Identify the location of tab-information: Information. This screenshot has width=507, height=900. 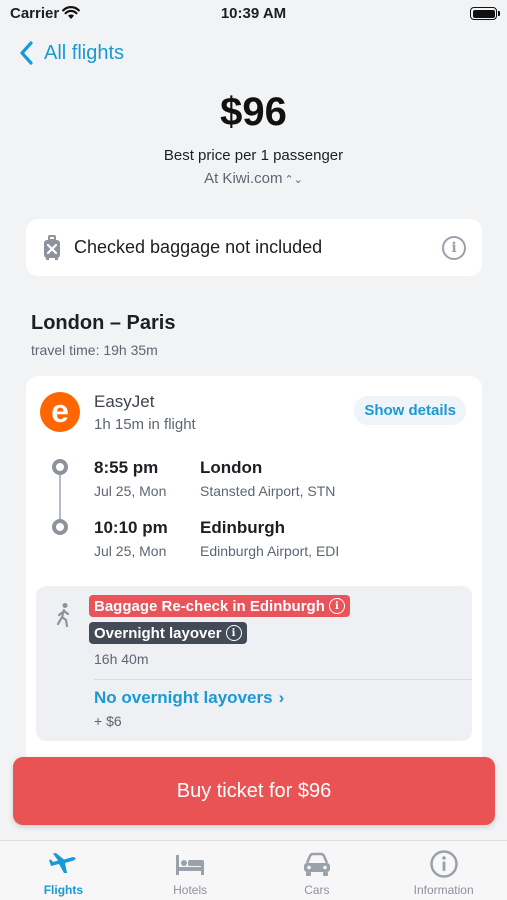
(443, 870).